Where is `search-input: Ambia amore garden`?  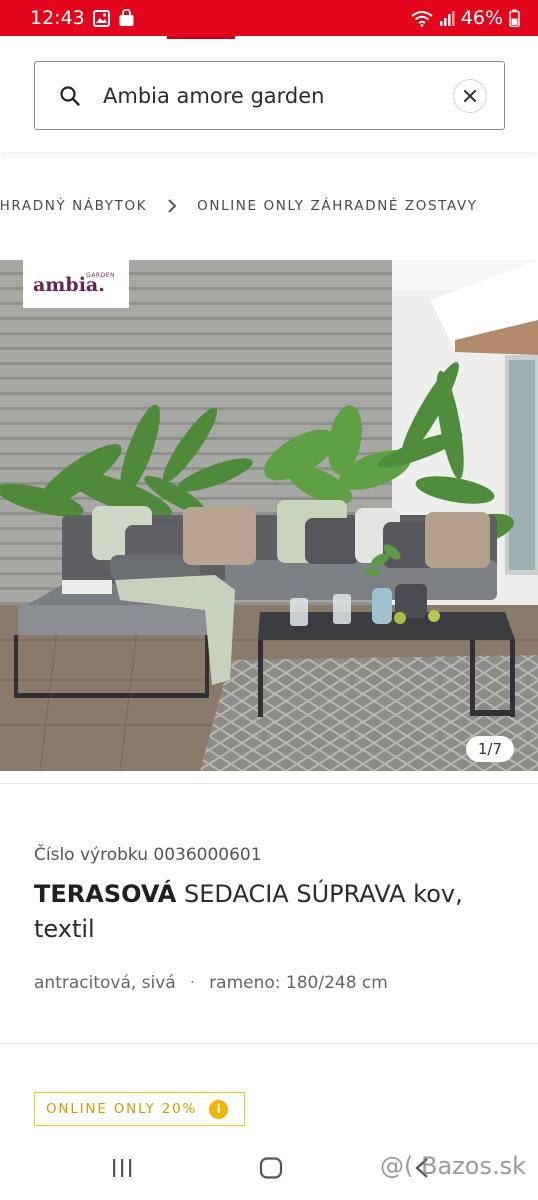
search-input: Ambia amore garden is located at coordinates (269, 95).